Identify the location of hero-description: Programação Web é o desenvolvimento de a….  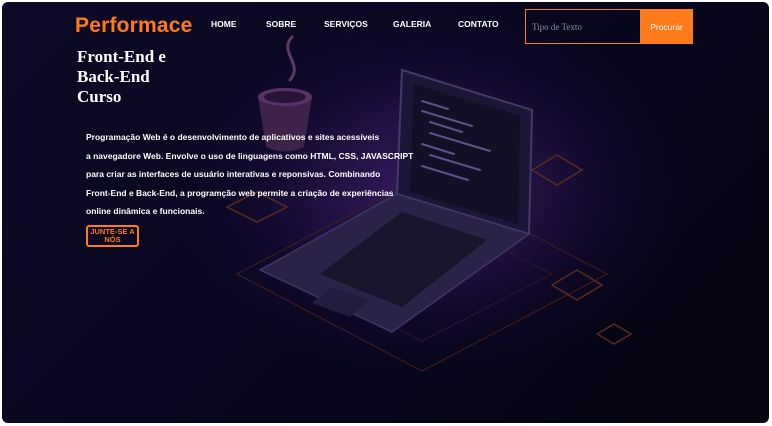
(266, 174).